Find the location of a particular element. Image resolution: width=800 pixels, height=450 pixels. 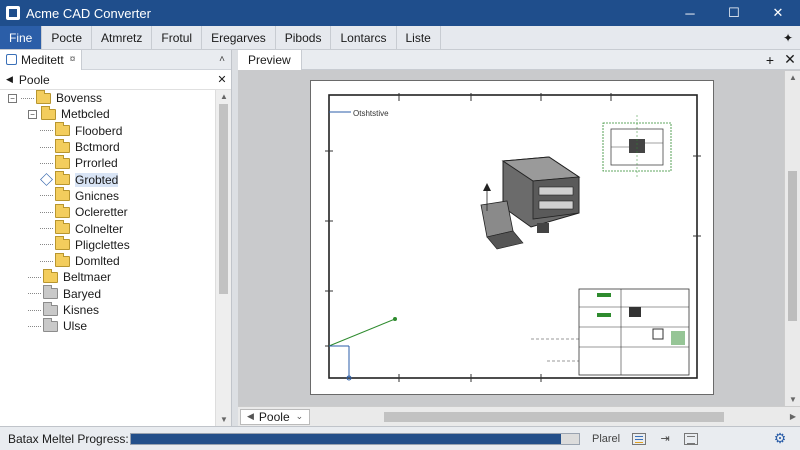

menu-item-pibods: Pibods is located at coordinates (304, 37).